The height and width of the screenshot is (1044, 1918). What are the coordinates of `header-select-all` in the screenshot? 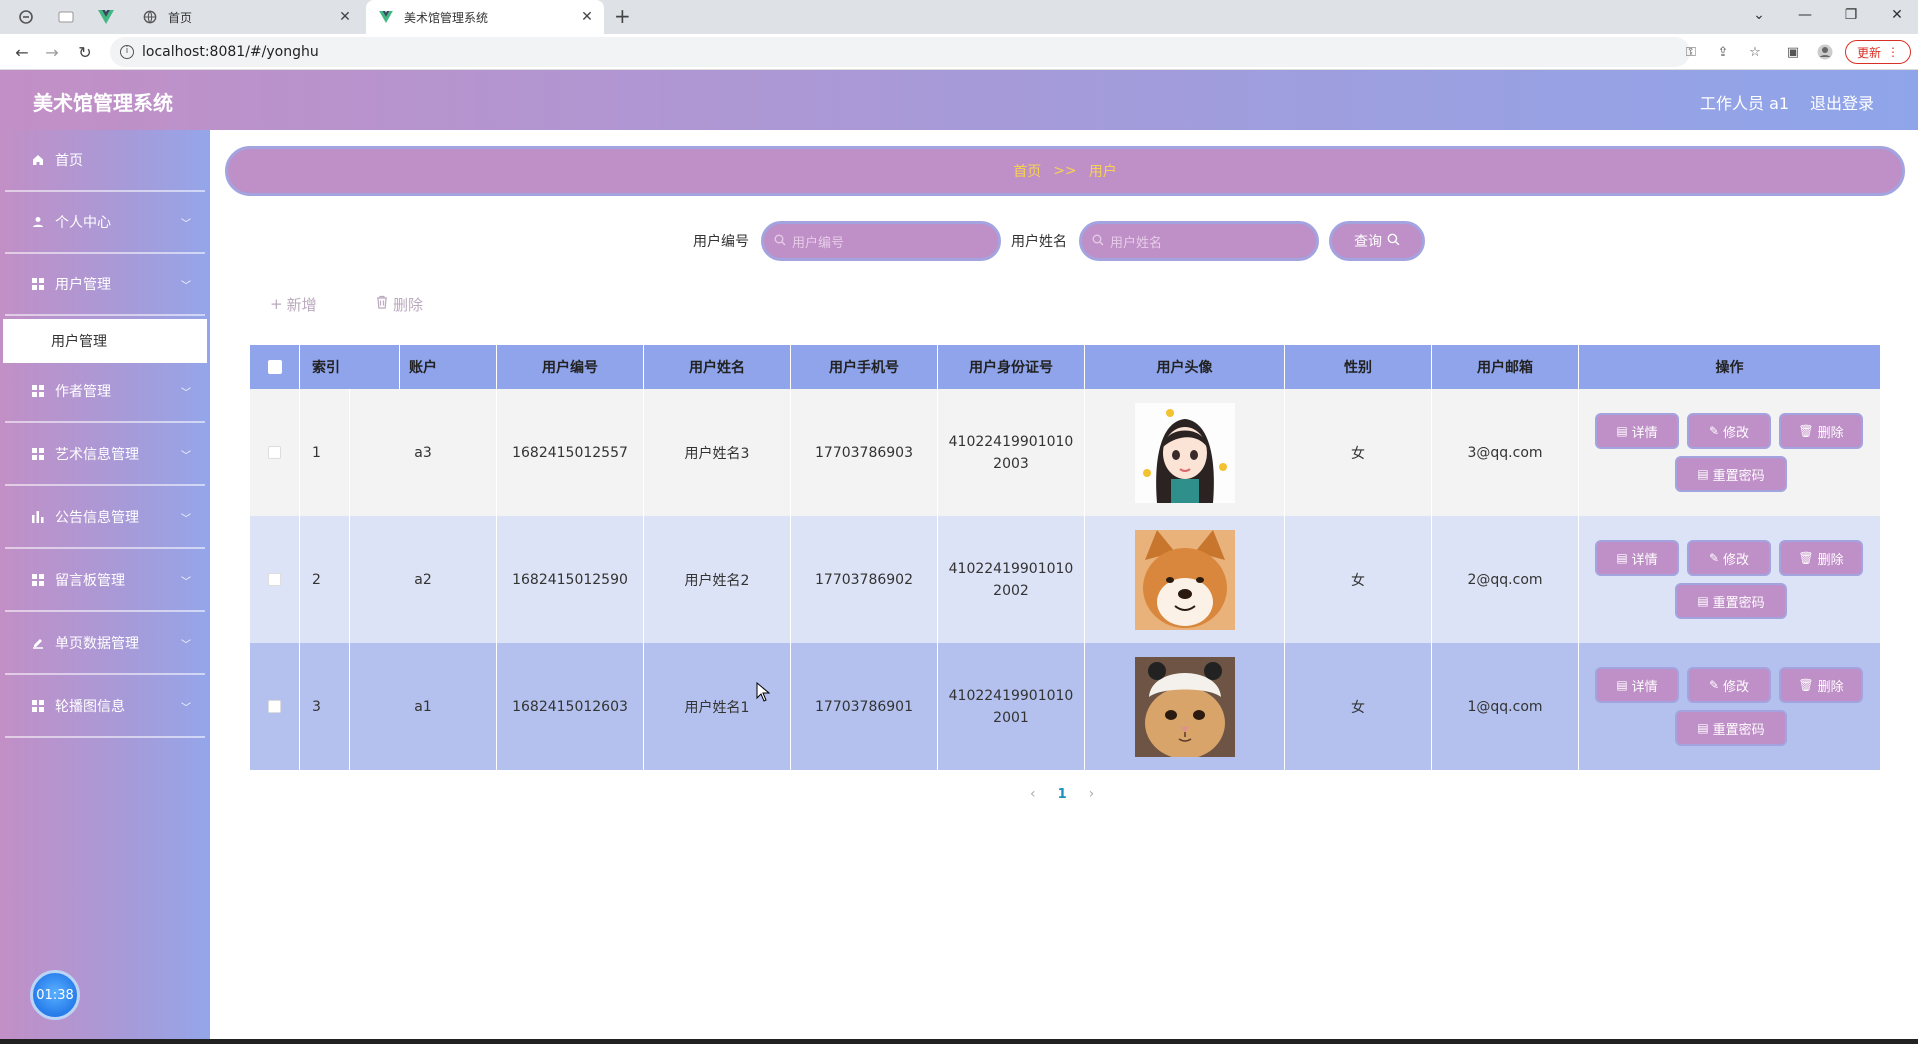 It's located at (275, 367).